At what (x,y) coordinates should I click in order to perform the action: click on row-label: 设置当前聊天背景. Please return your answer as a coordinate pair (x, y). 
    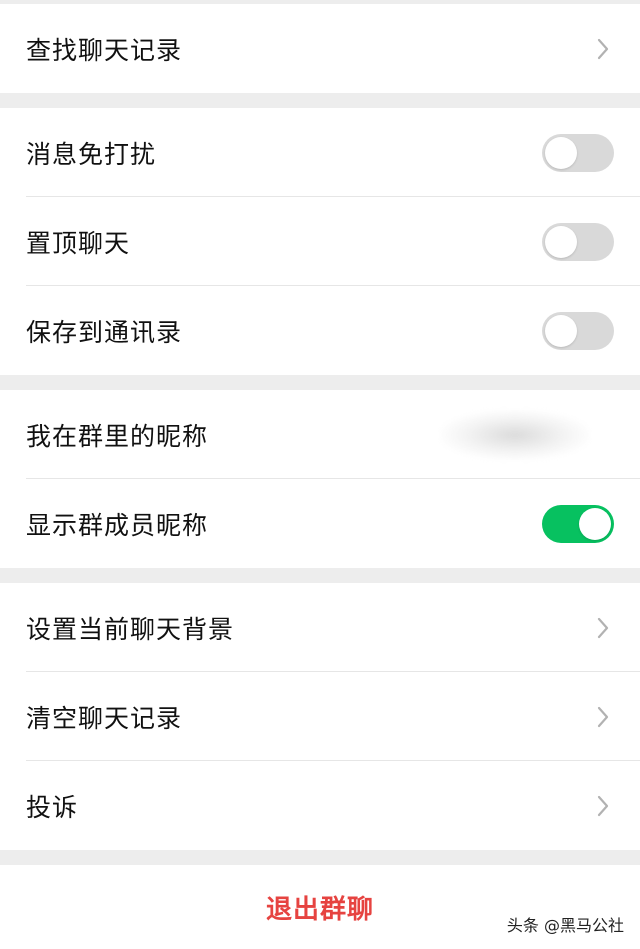
    Looking at the image, I should click on (130, 629).